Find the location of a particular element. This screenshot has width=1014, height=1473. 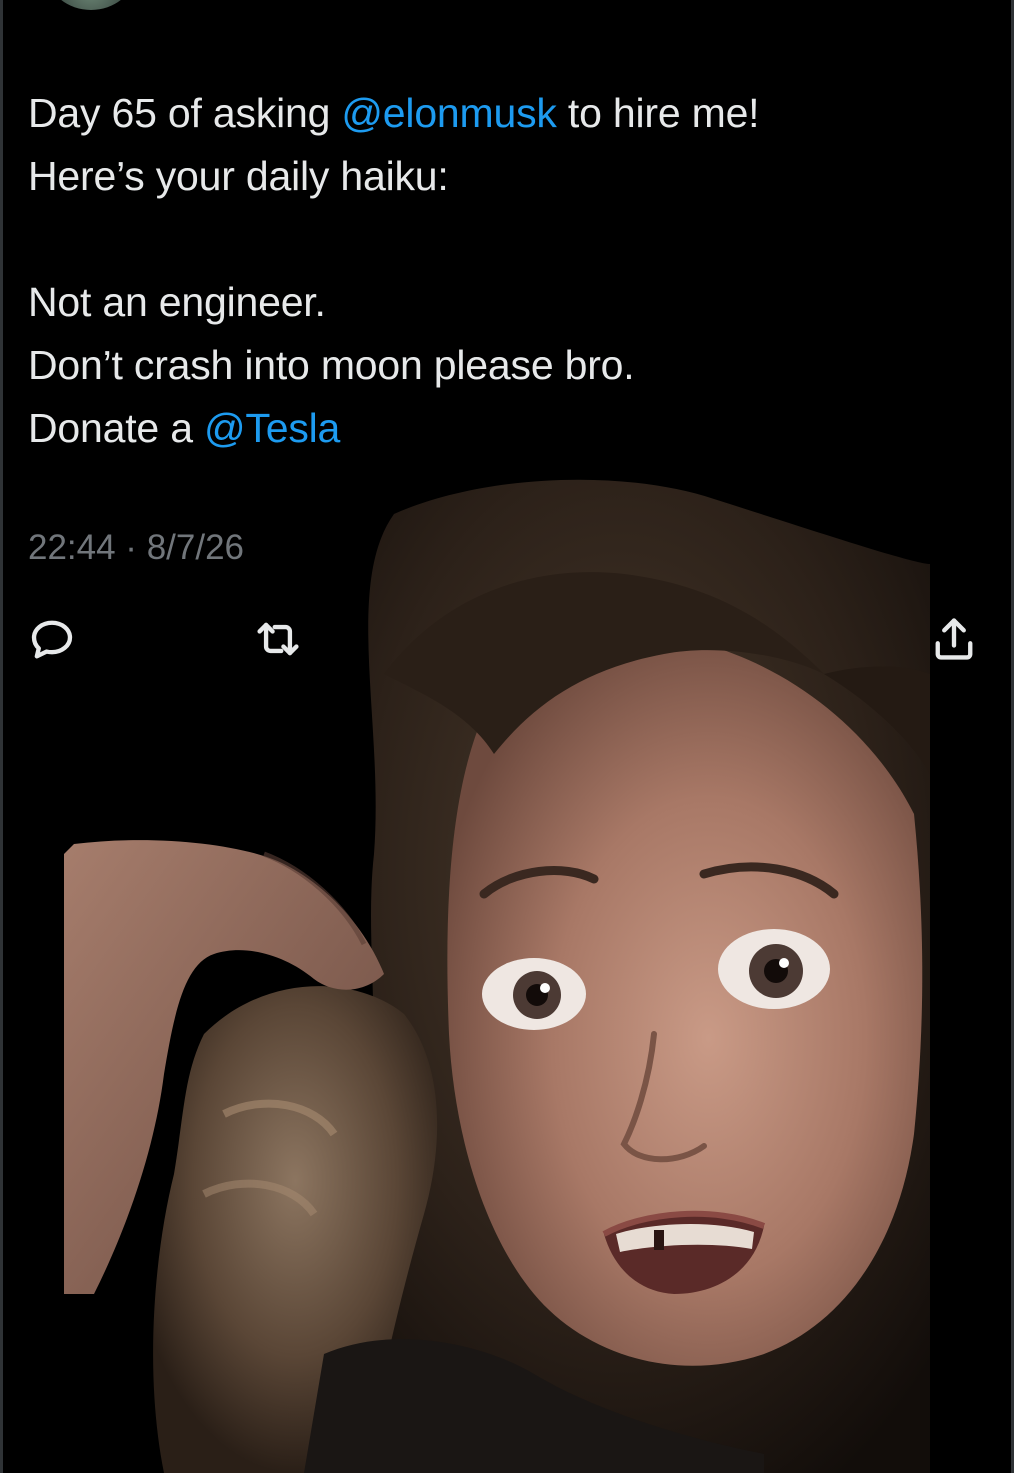

tweet-line-1: Day 65 of asking @elonmusk to hire me! is located at coordinates (498, 113).